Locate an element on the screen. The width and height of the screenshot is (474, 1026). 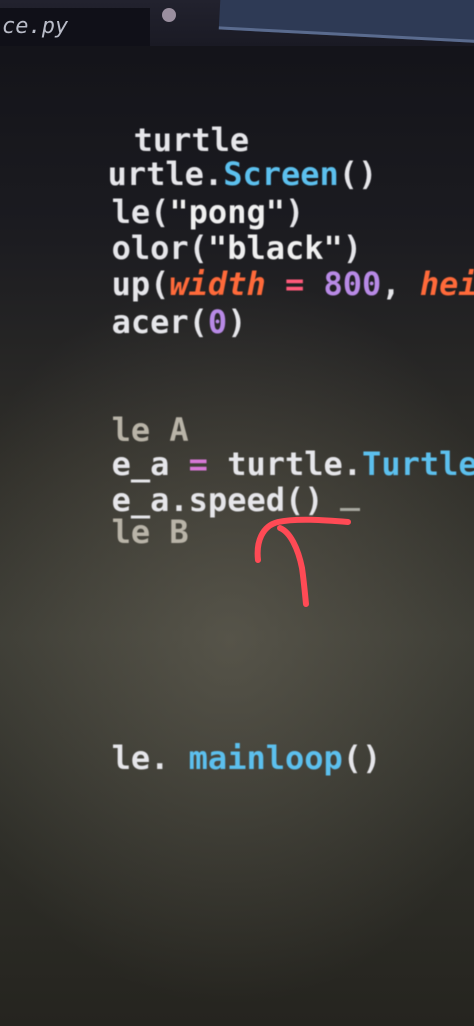
text-cursor is located at coordinates (349, 509).